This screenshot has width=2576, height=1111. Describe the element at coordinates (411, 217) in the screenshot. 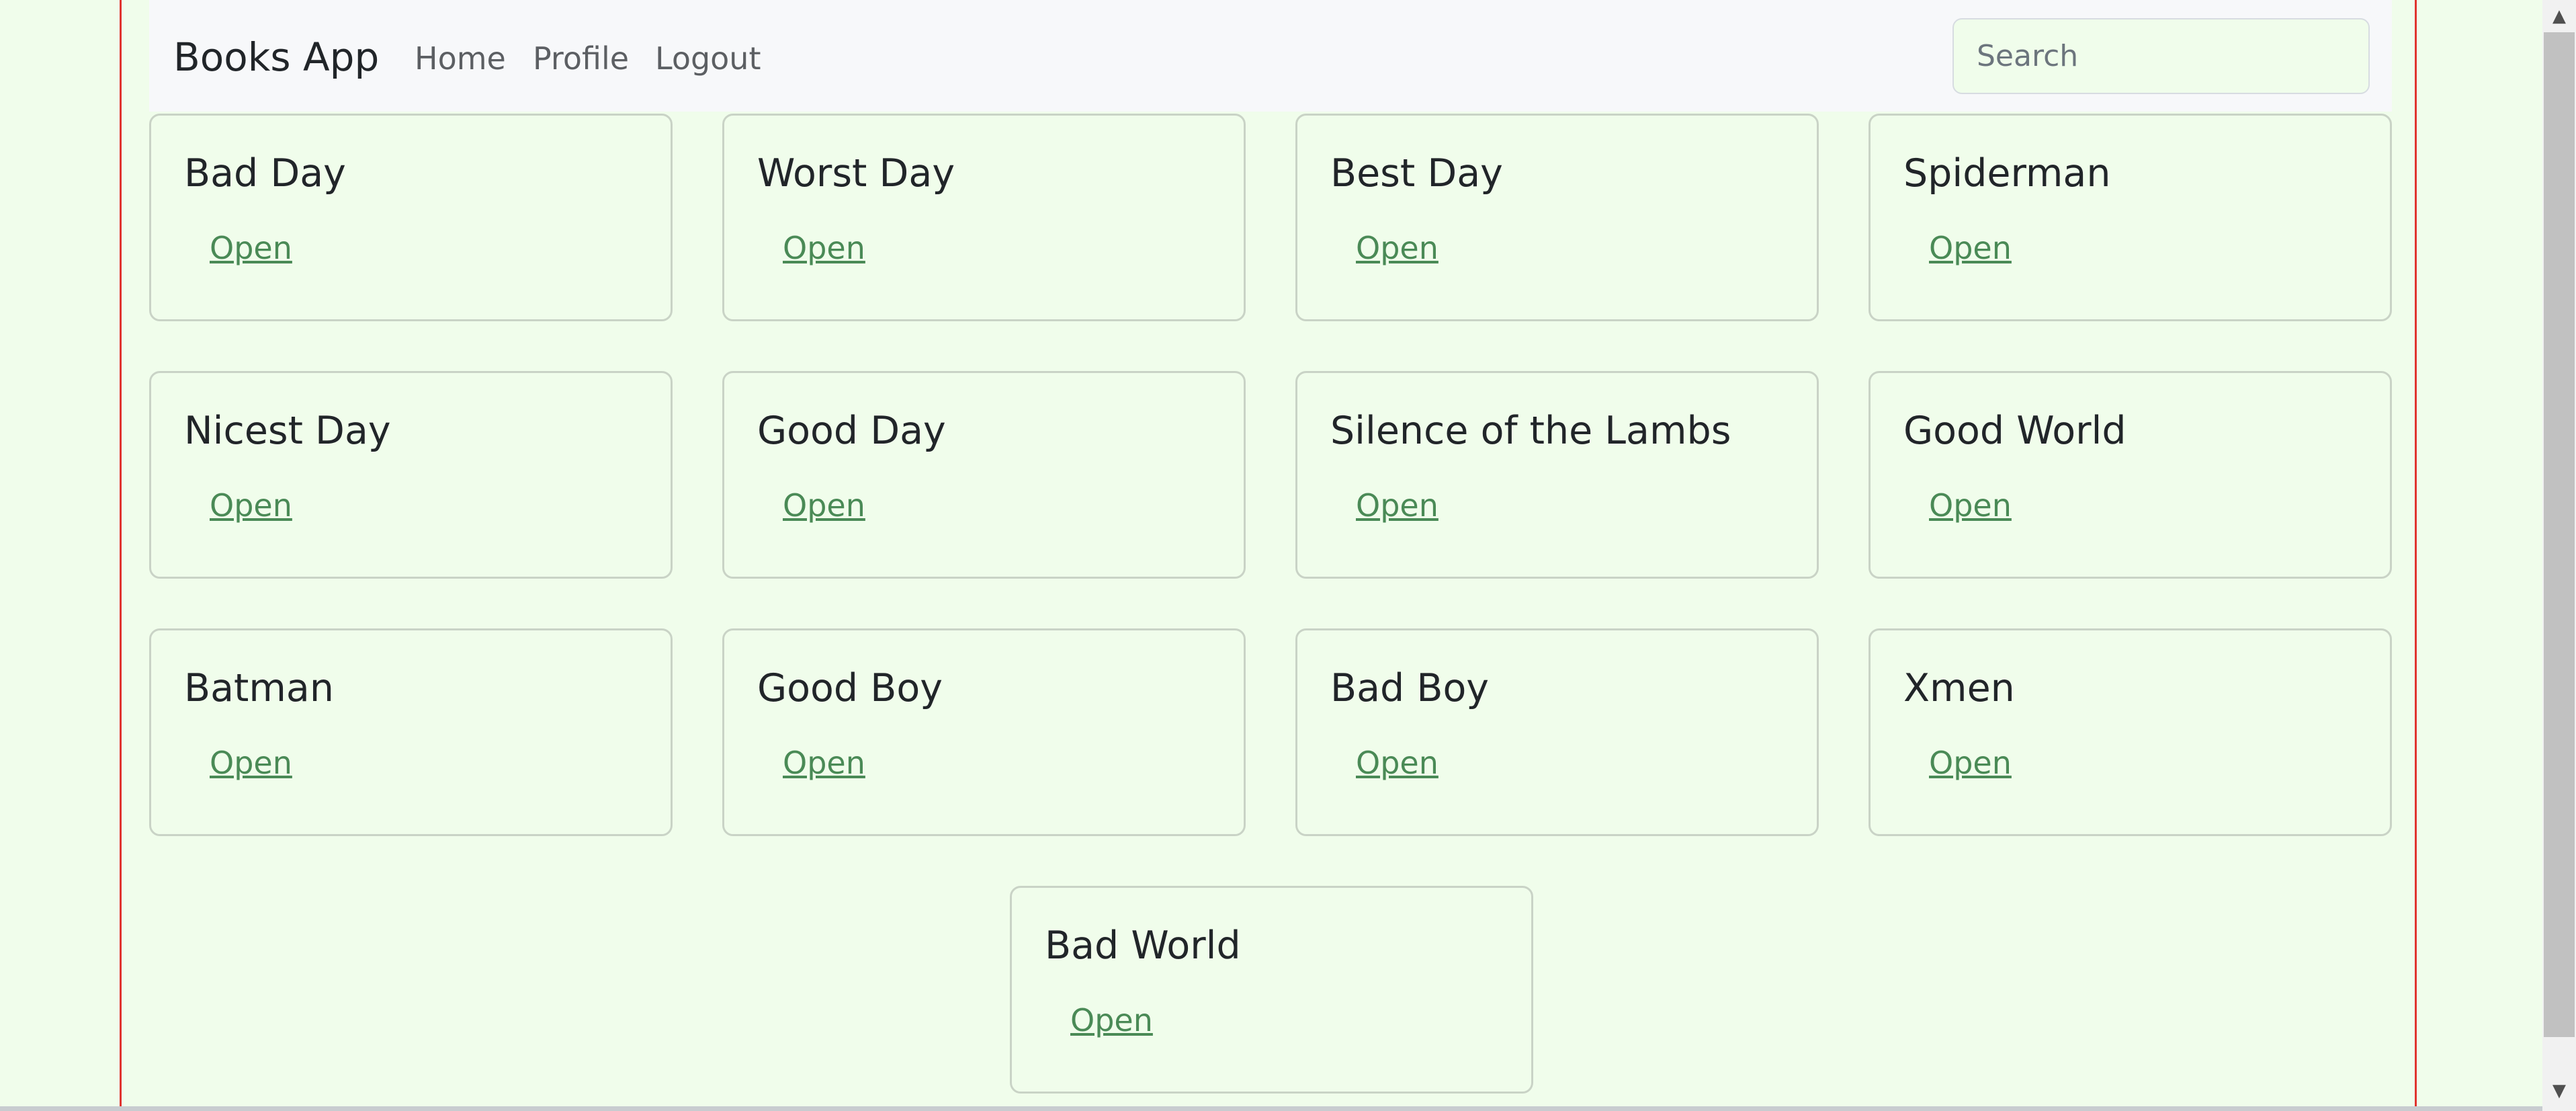

I see `book-card: Bad Day Open` at that location.